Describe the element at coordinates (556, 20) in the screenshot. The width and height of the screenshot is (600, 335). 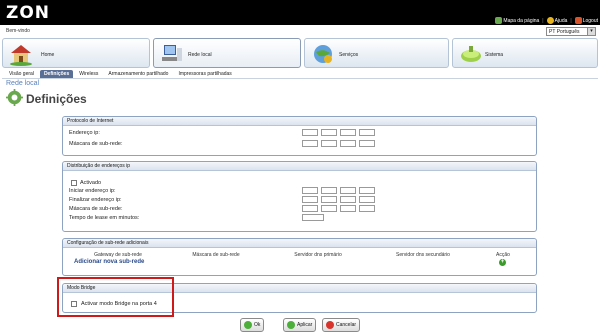
I see `help-link: Ajuda` at that location.